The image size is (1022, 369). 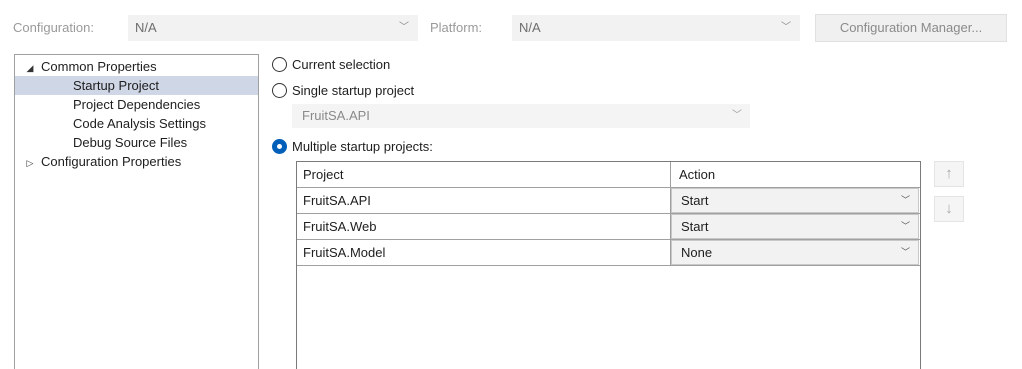 I want to click on column-header-project: Project, so click(x=484, y=174).